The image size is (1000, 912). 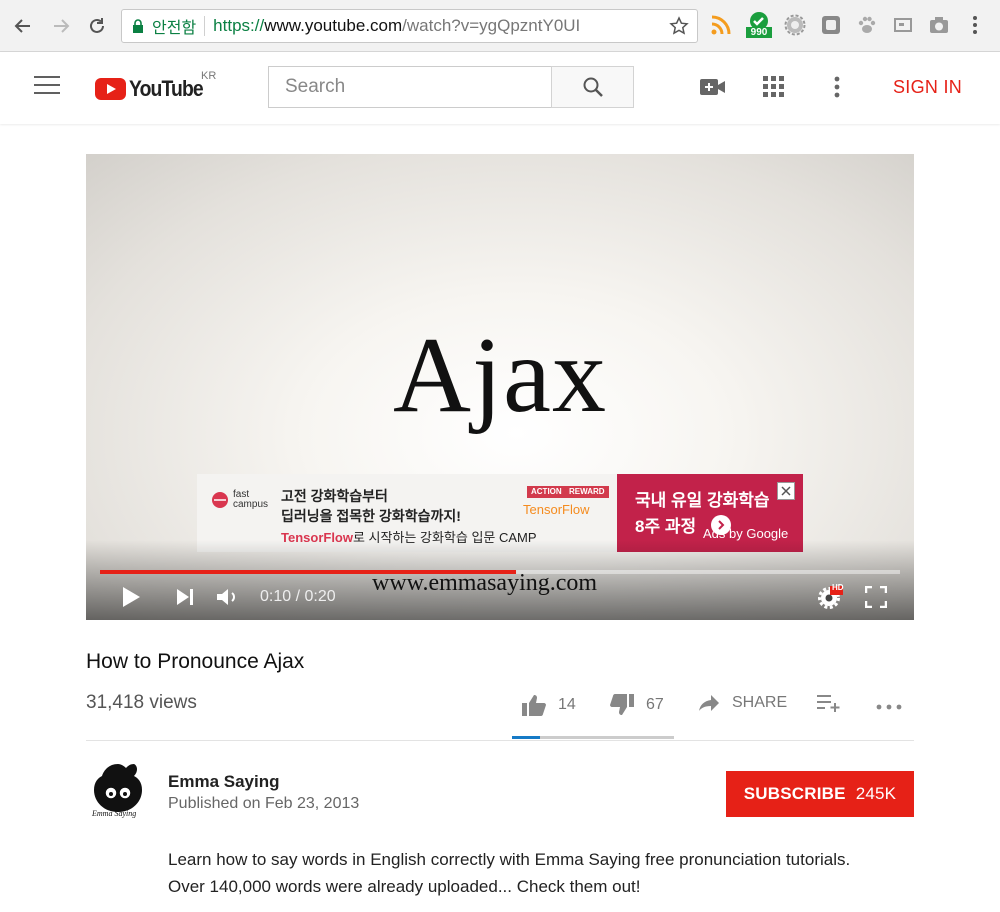 I want to click on browser-menu-icon, so click(x=975, y=25).